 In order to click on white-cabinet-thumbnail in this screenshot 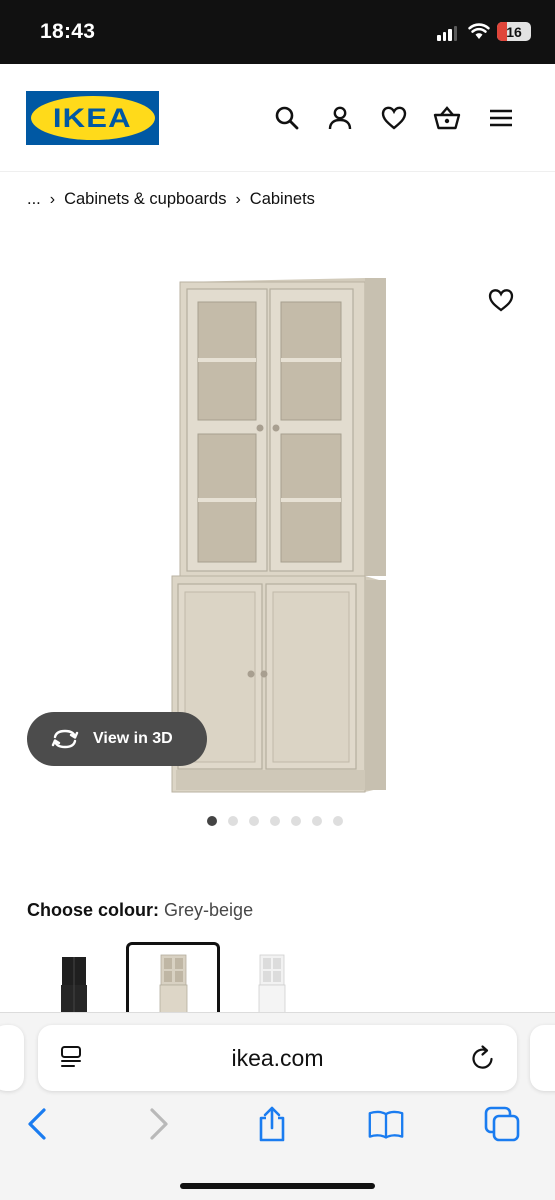, I will do `click(272, 986)`.